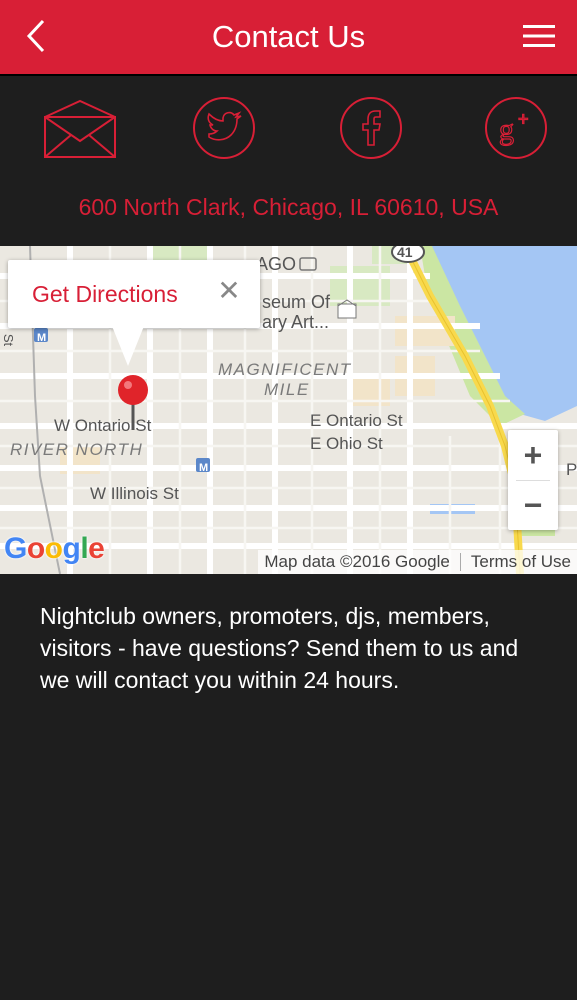 The width and height of the screenshot is (577, 1000). I want to click on facebook-icon, so click(371, 128).